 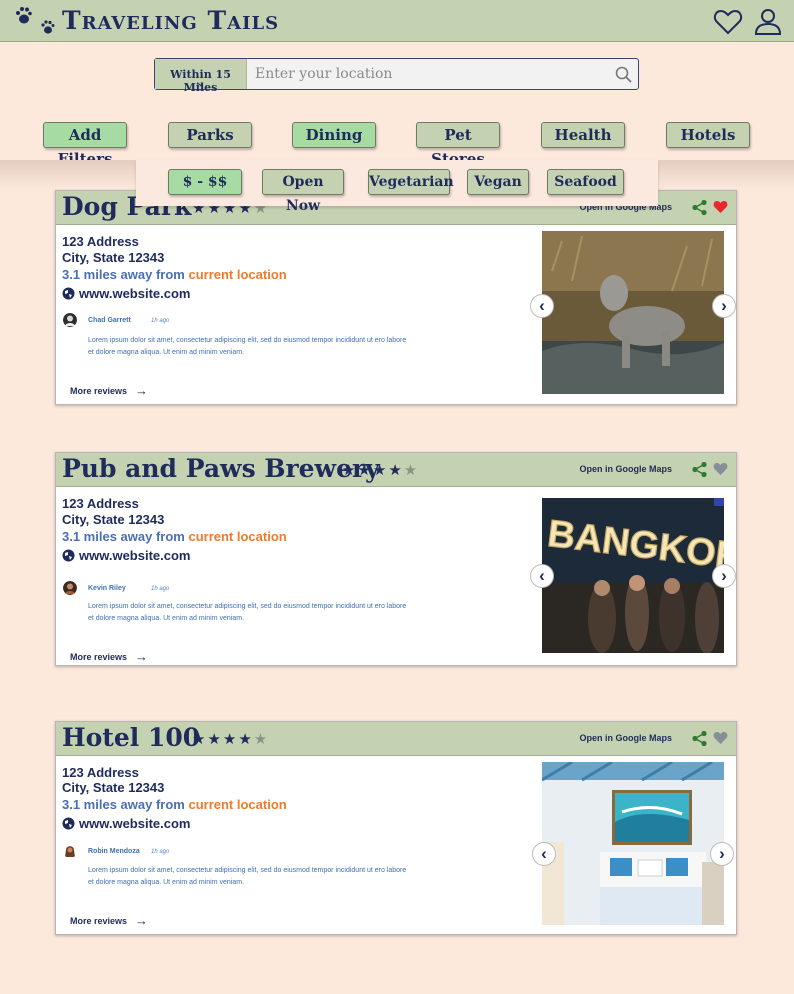 I want to click on user-icon, so click(x=768, y=22).